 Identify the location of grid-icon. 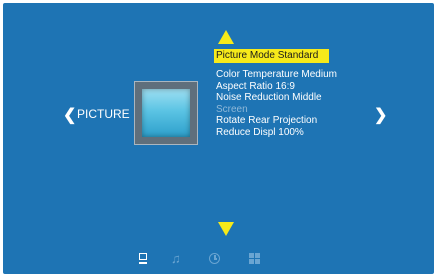
(255, 259).